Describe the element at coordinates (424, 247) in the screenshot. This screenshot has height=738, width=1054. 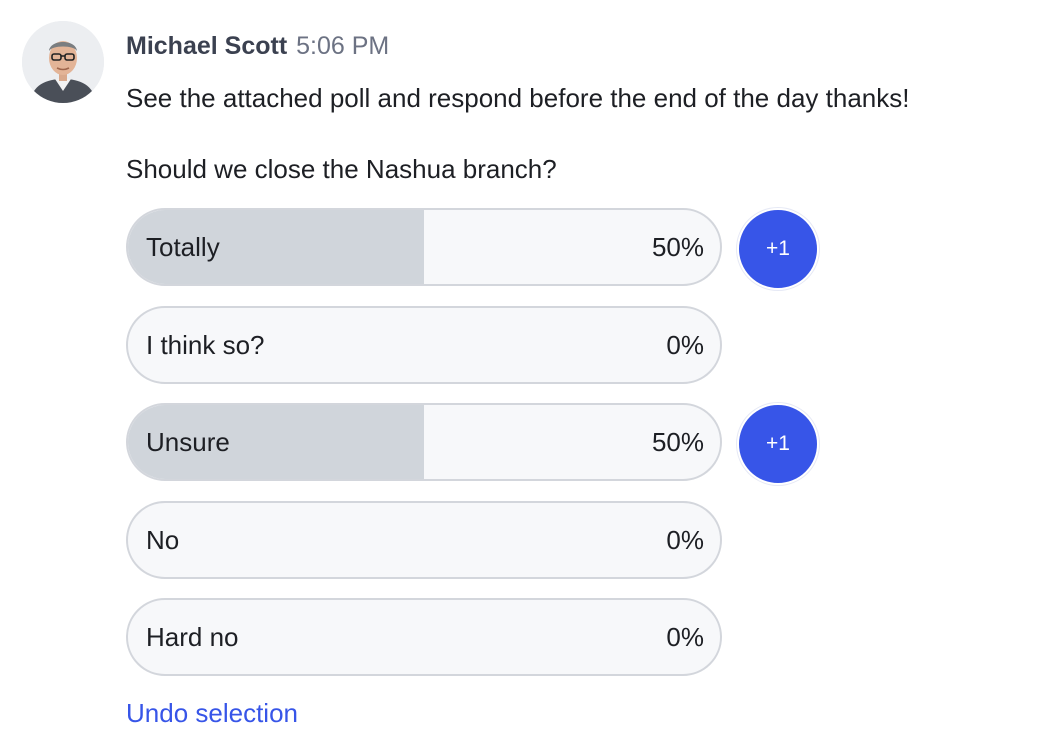
I see `poll-option-totally: Totally 50%` at that location.